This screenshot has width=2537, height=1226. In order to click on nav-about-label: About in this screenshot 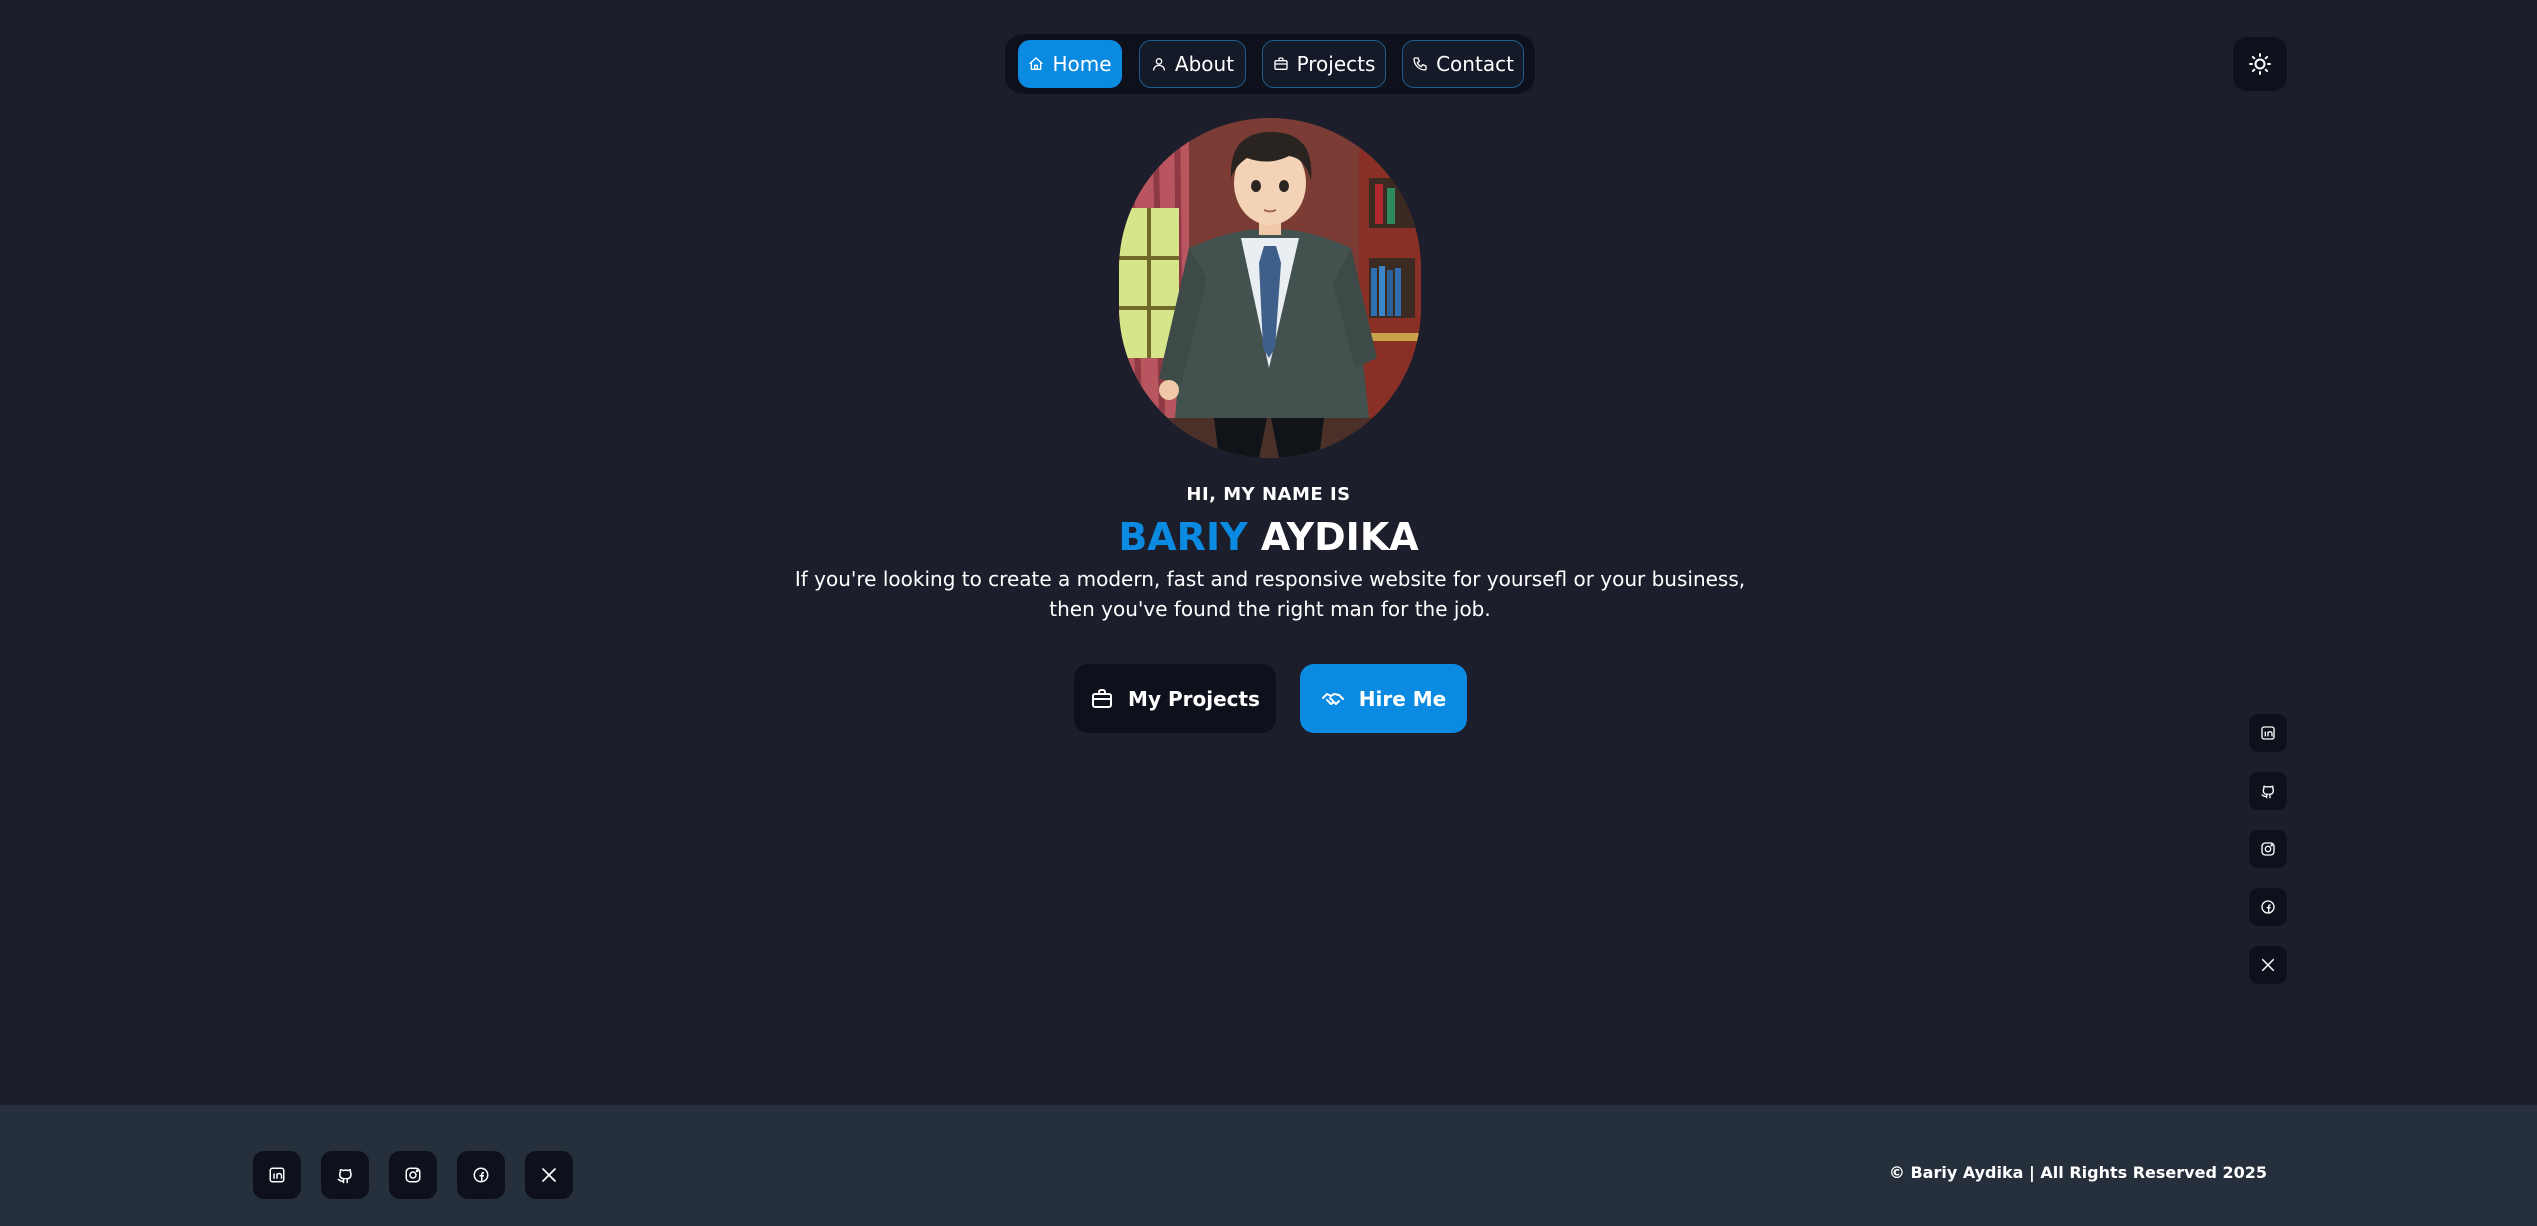, I will do `click(1204, 64)`.